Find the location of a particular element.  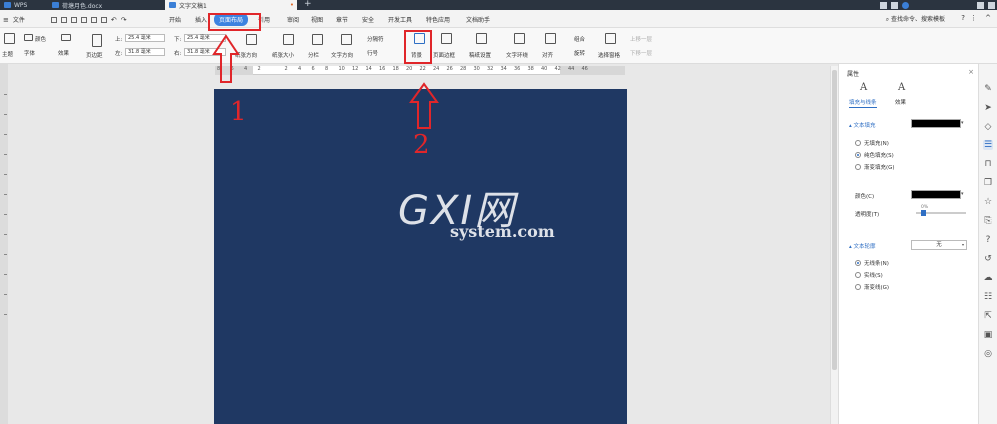

export-icon: ⇱ is located at coordinates (988, 316).